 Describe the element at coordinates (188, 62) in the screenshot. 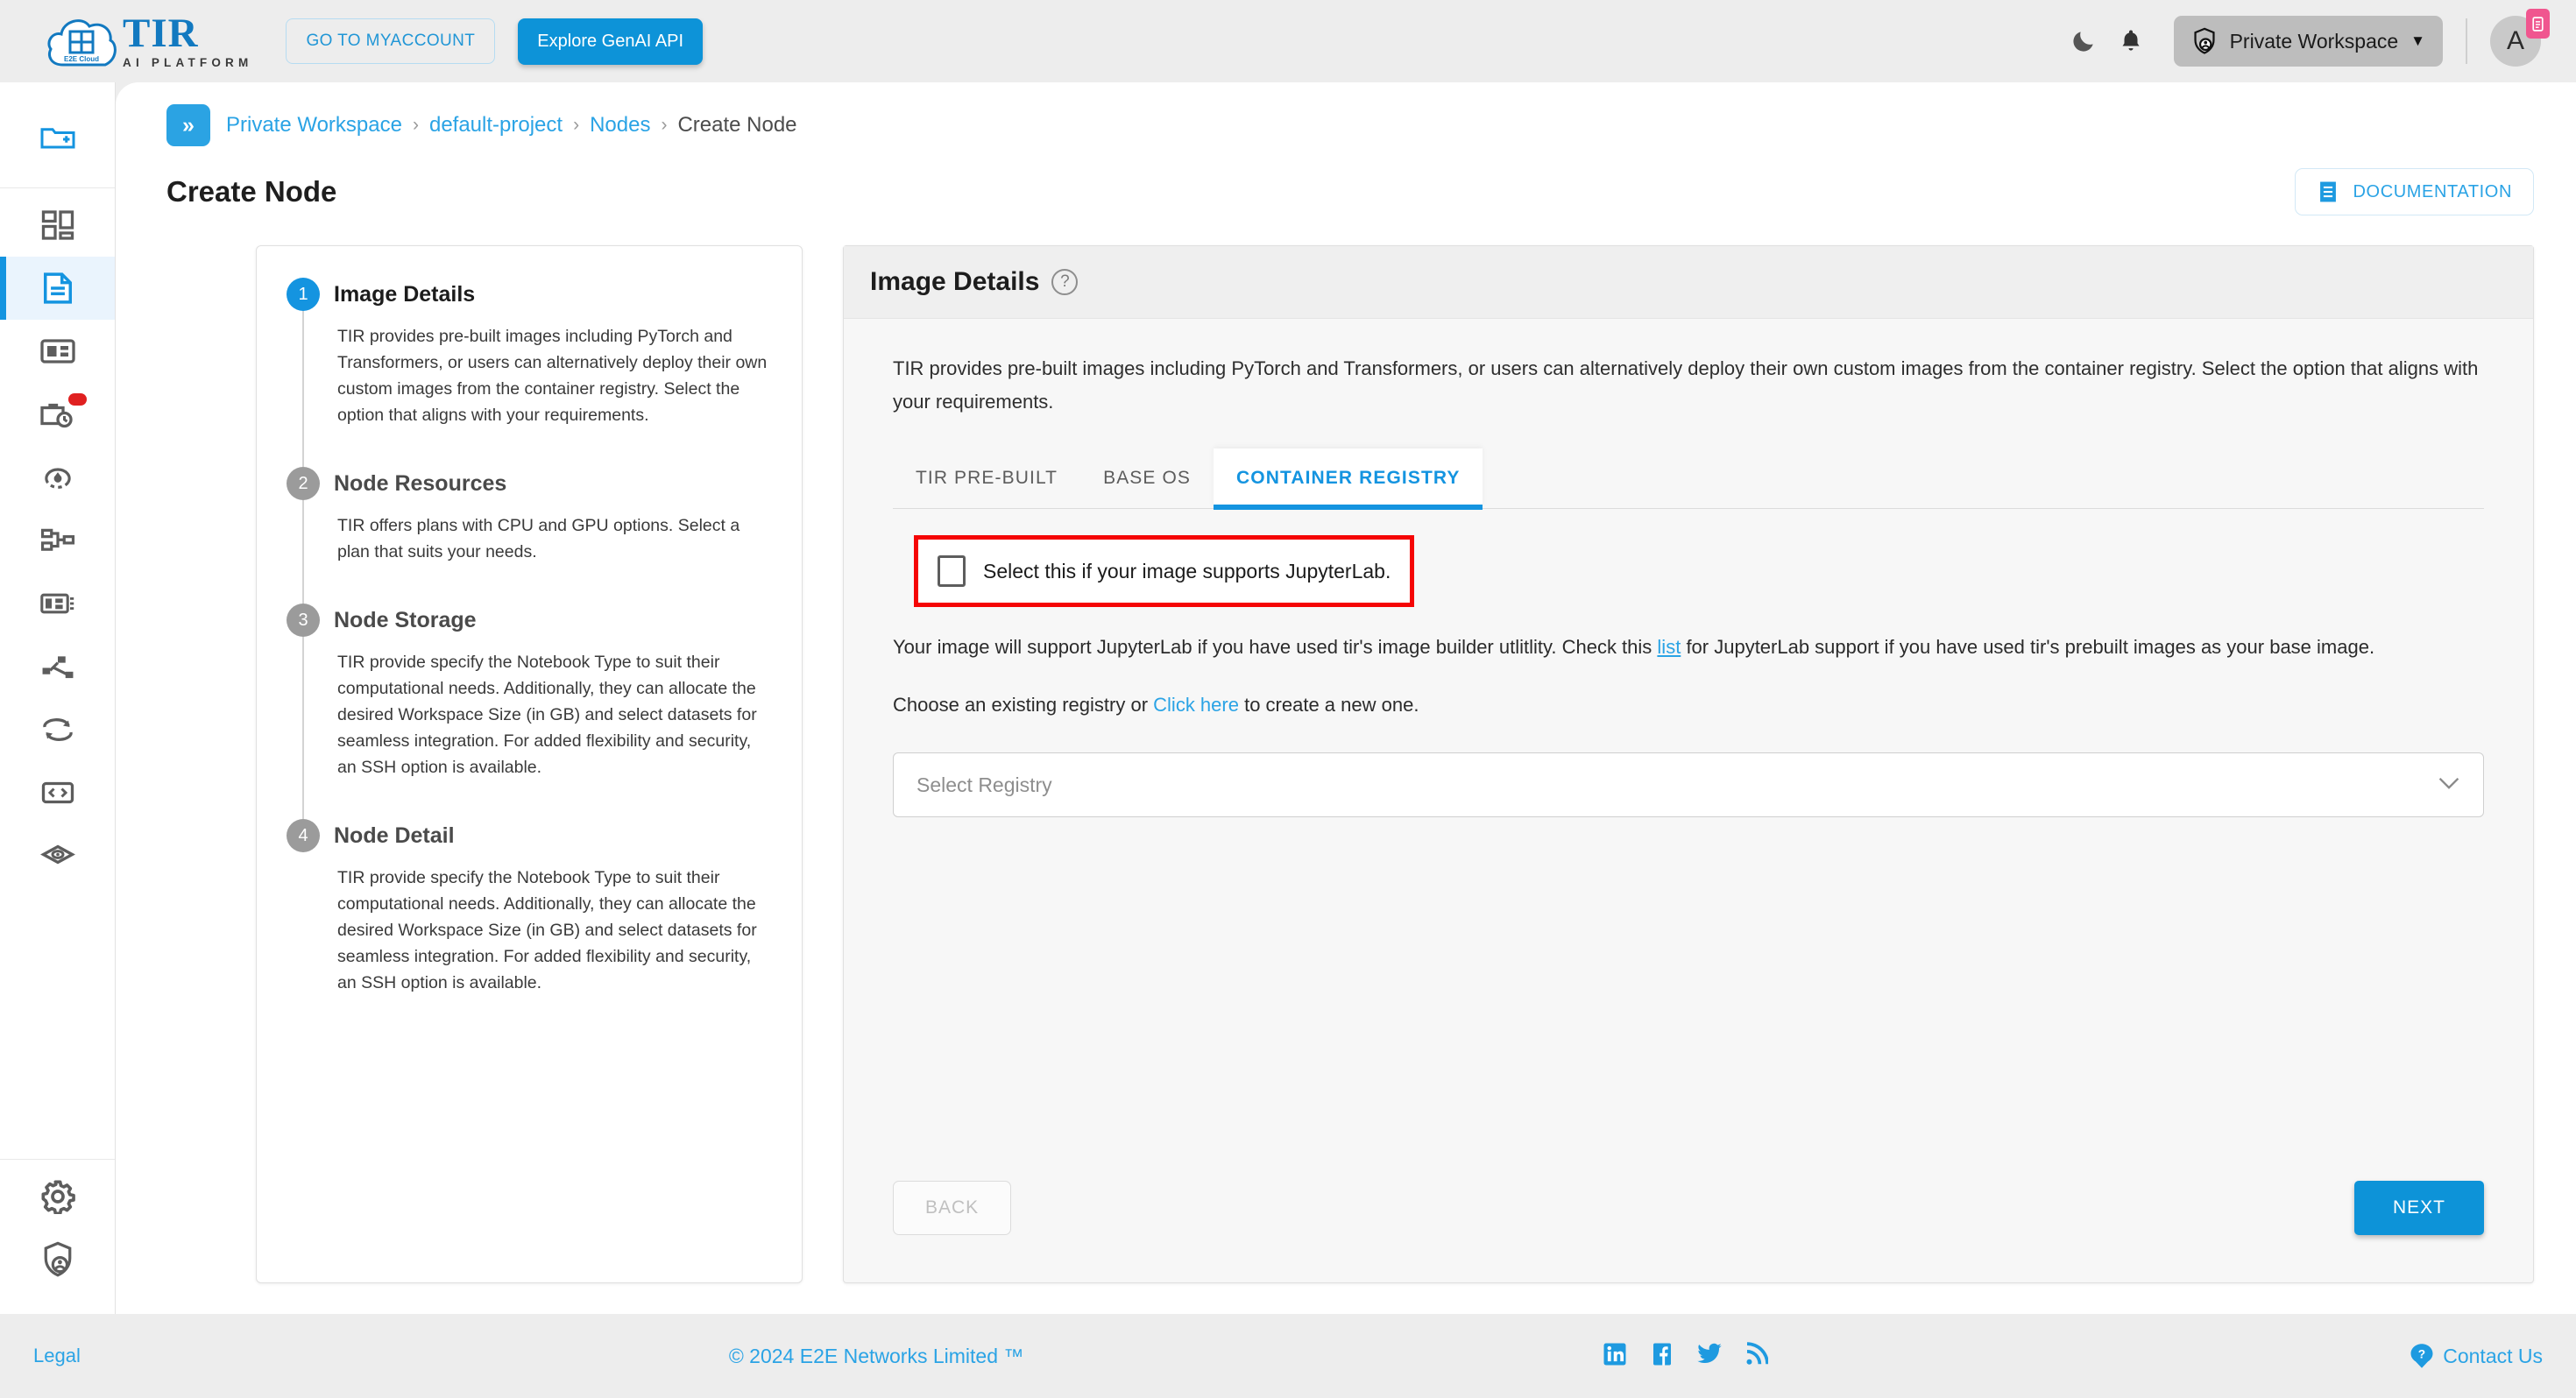

I see `logo-subtitle: AI PLATFORM` at that location.